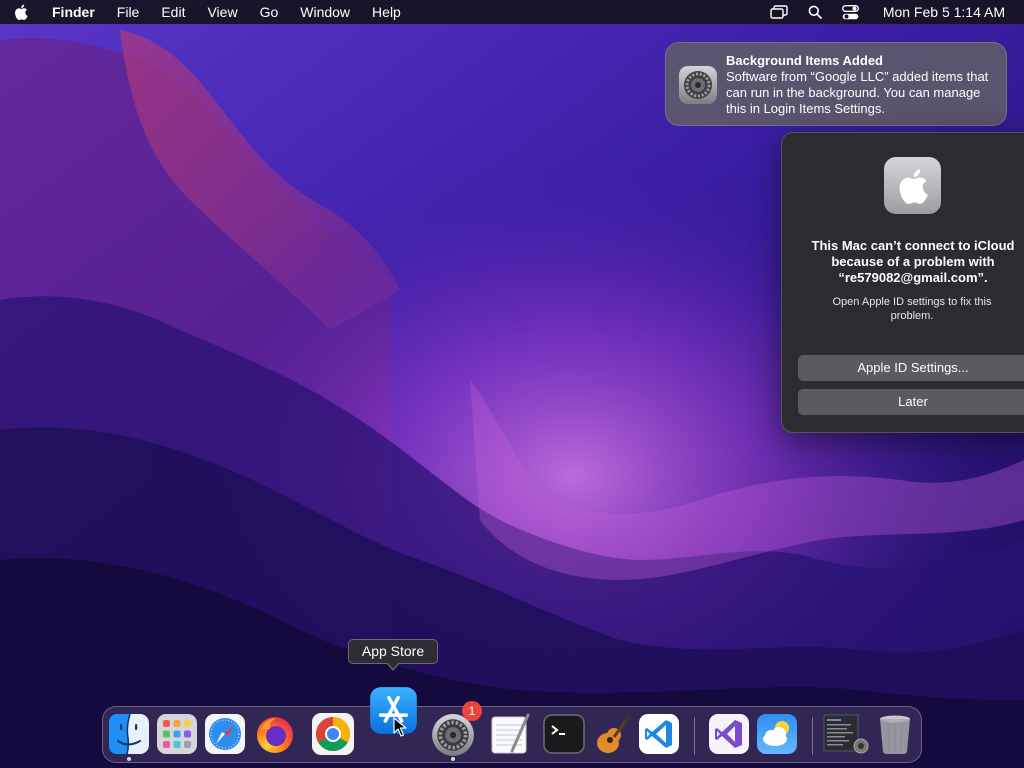 This screenshot has width=1024, height=768. Describe the element at coordinates (694, 736) in the screenshot. I see `dock-separator` at that location.